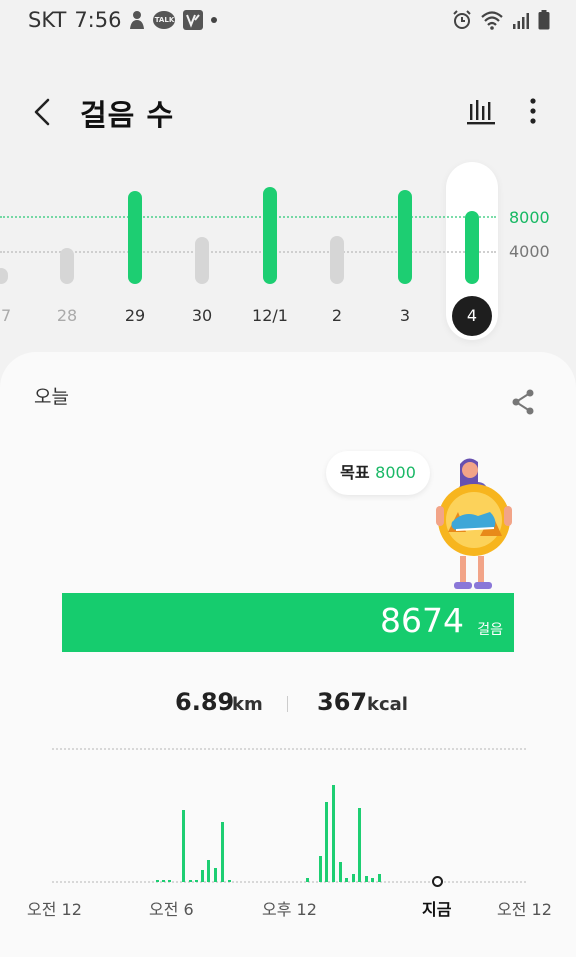 Image resolution: width=576 pixels, height=957 pixels. What do you see at coordinates (529, 251) in the screenshot?
I see `axis-label-mid: 4000` at bounding box center [529, 251].